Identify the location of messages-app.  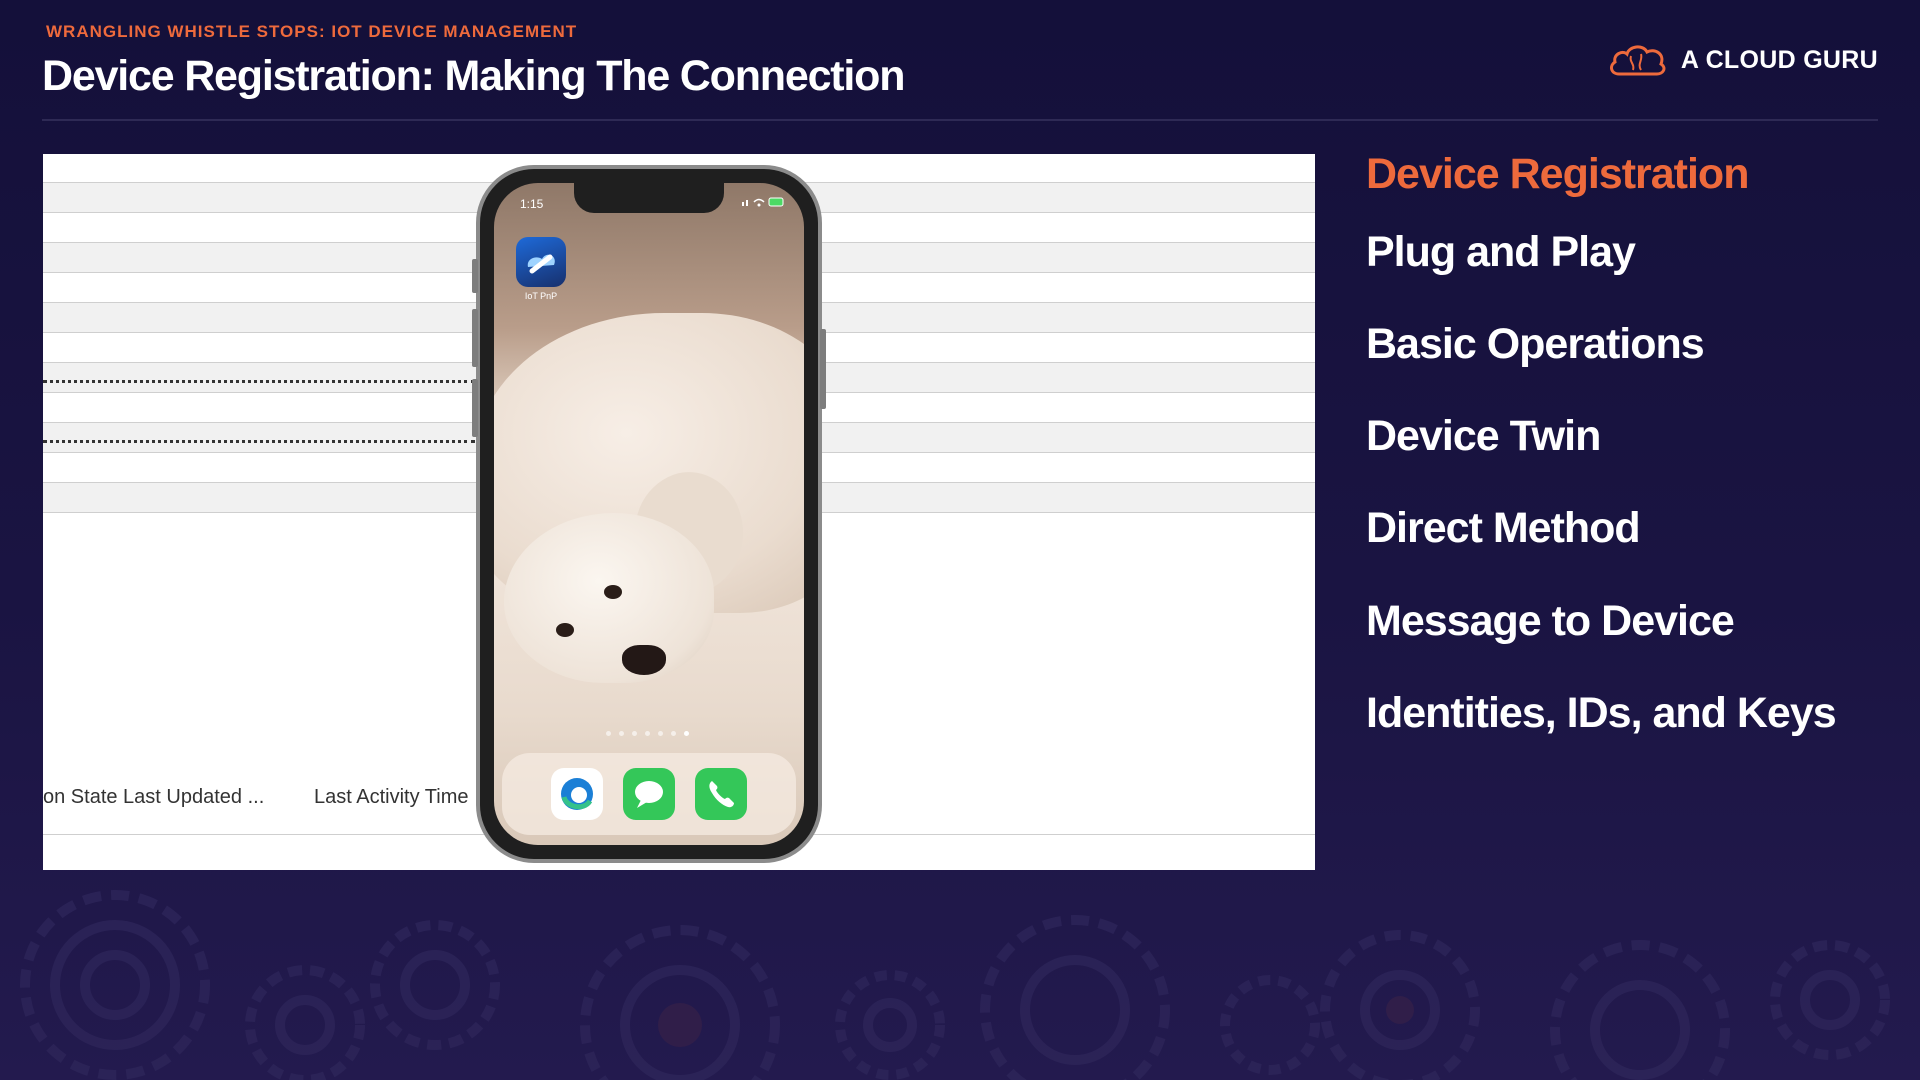
(649, 794).